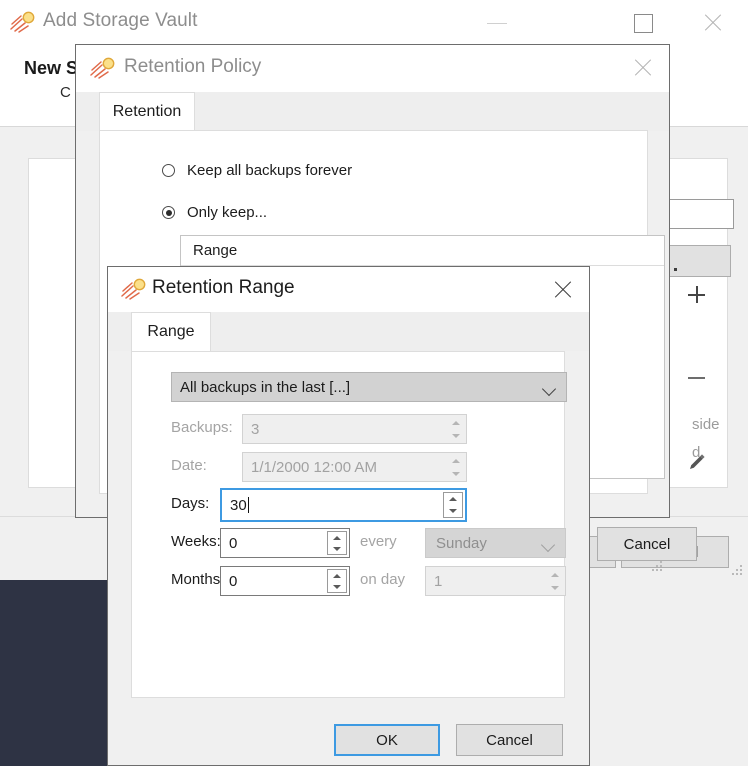 This screenshot has height=766, width=748. Describe the element at coordinates (171, 331) in the screenshot. I see `tab-range: Range` at that location.